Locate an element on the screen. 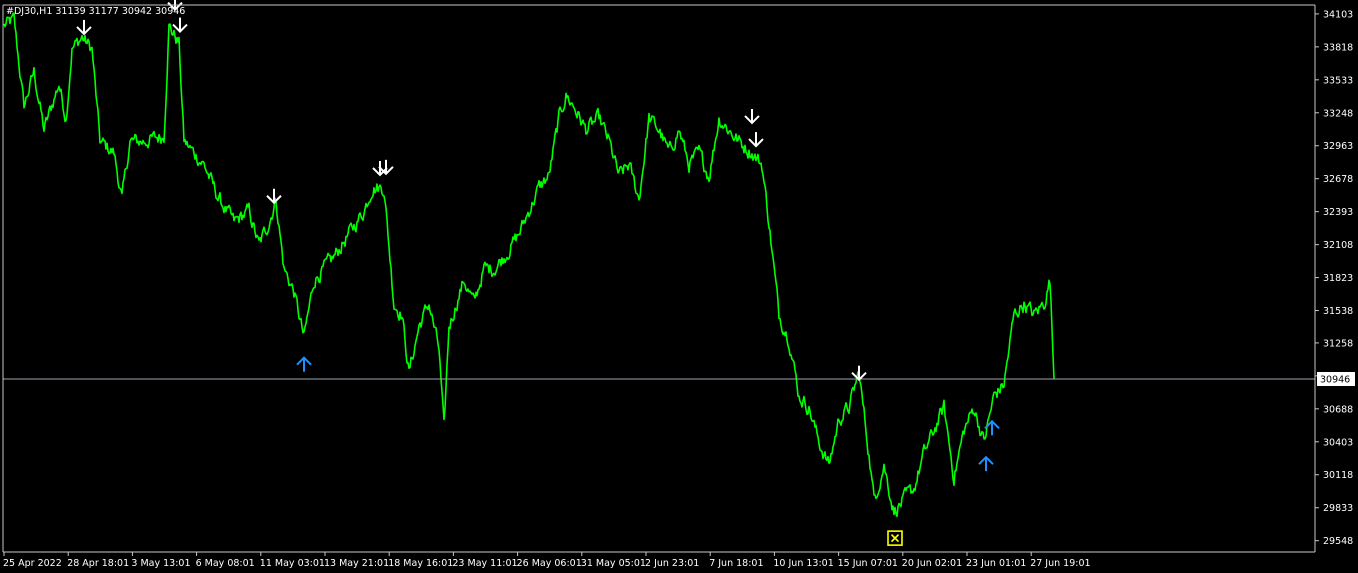  time-tick-label: 26 May 06:01 is located at coordinates (549, 563).